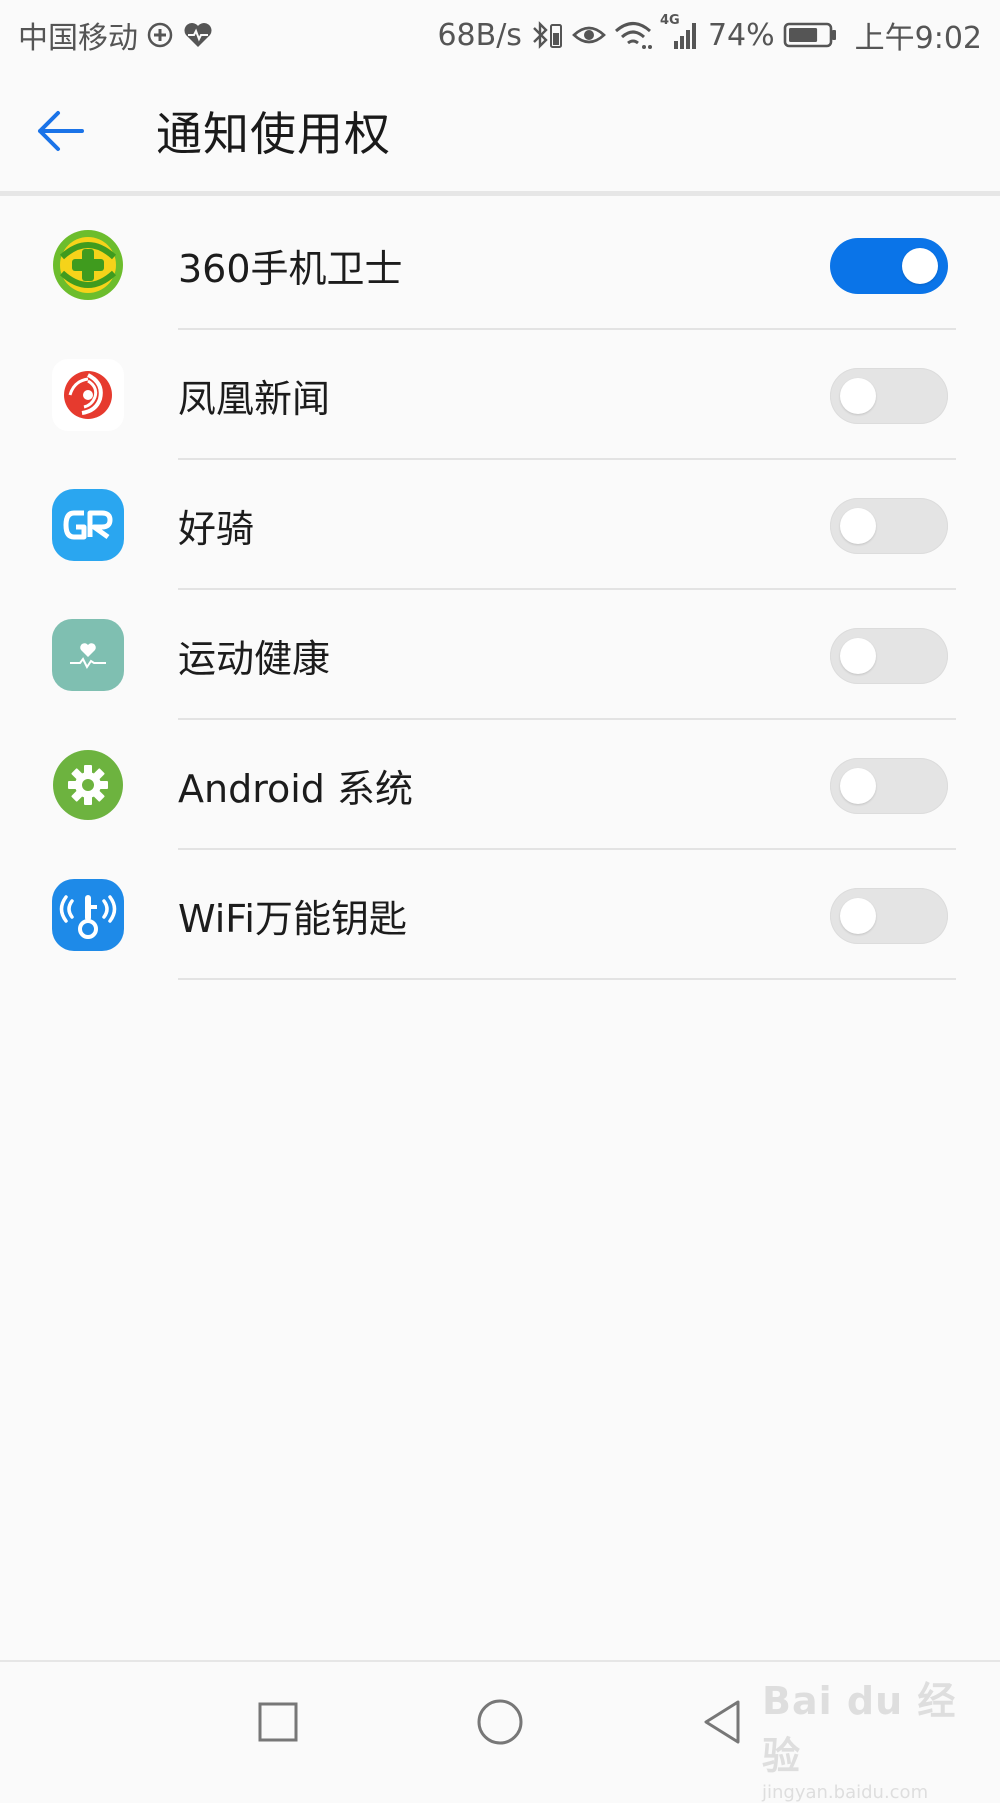 This screenshot has width=1000, height=1803. What do you see at coordinates (295, 788) in the screenshot?
I see `app-name: Android 系统` at bounding box center [295, 788].